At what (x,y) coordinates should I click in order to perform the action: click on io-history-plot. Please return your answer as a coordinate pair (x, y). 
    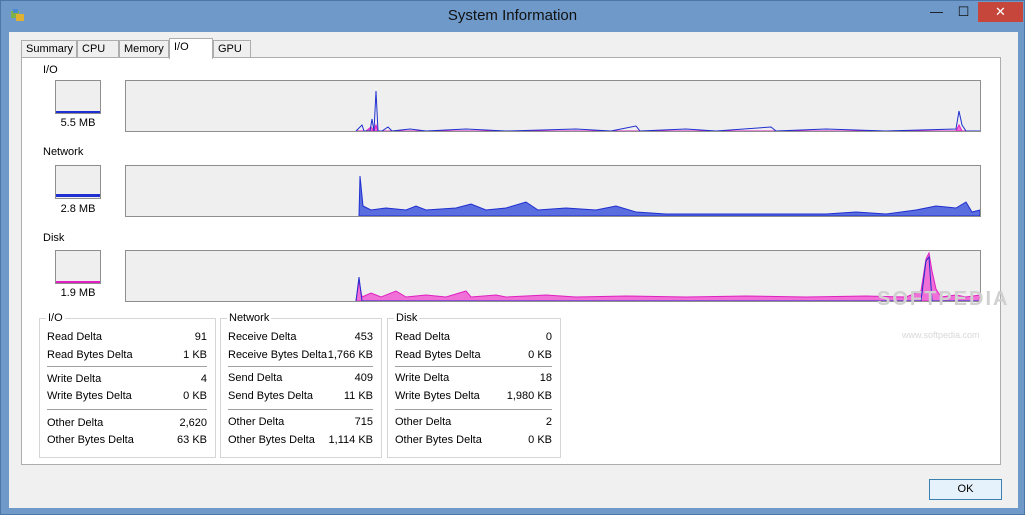
    Looking at the image, I should click on (667, 110).